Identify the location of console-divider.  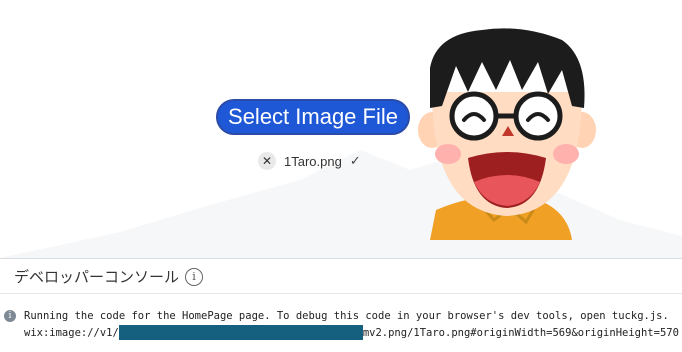
(341, 293).